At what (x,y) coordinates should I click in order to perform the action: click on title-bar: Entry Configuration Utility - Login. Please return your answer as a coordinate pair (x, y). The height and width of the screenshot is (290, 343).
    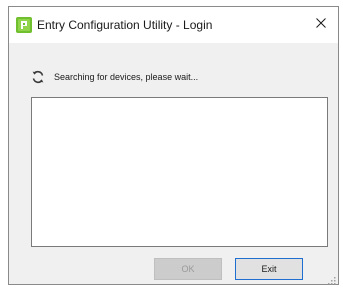
    Looking at the image, I should click on (173, 25).